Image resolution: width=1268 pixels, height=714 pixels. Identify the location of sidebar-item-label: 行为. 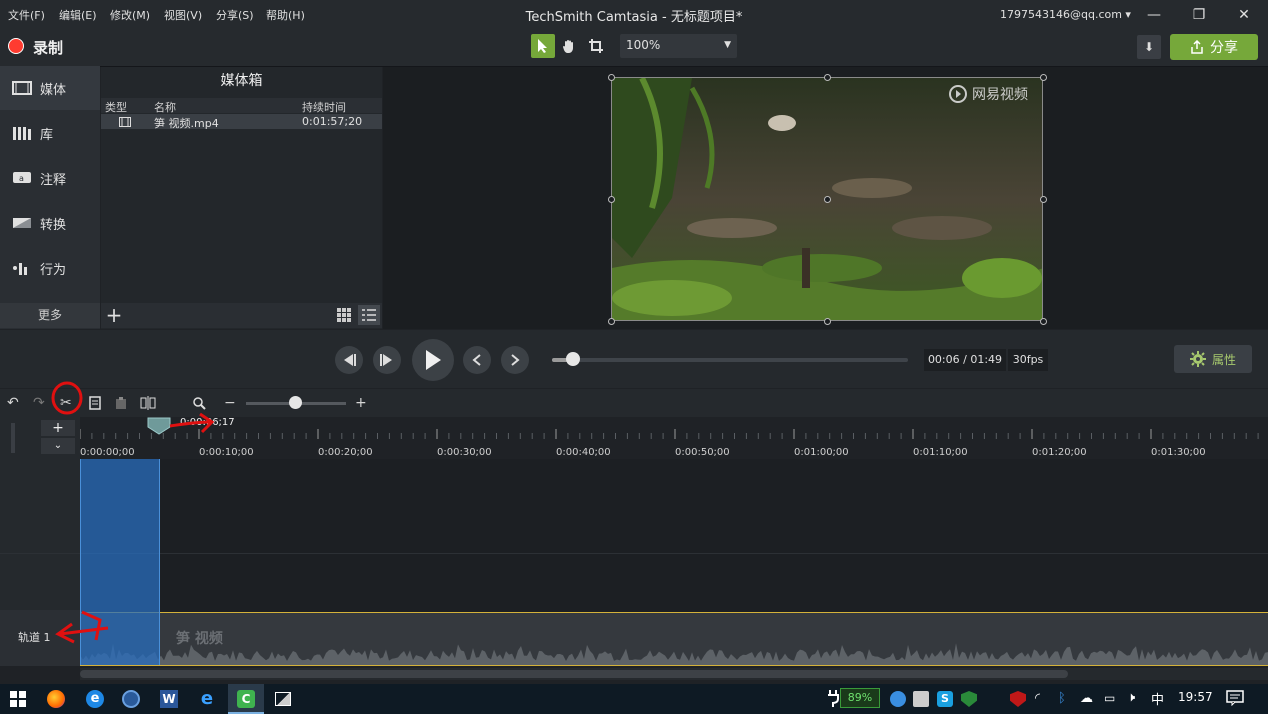
(53, 270).